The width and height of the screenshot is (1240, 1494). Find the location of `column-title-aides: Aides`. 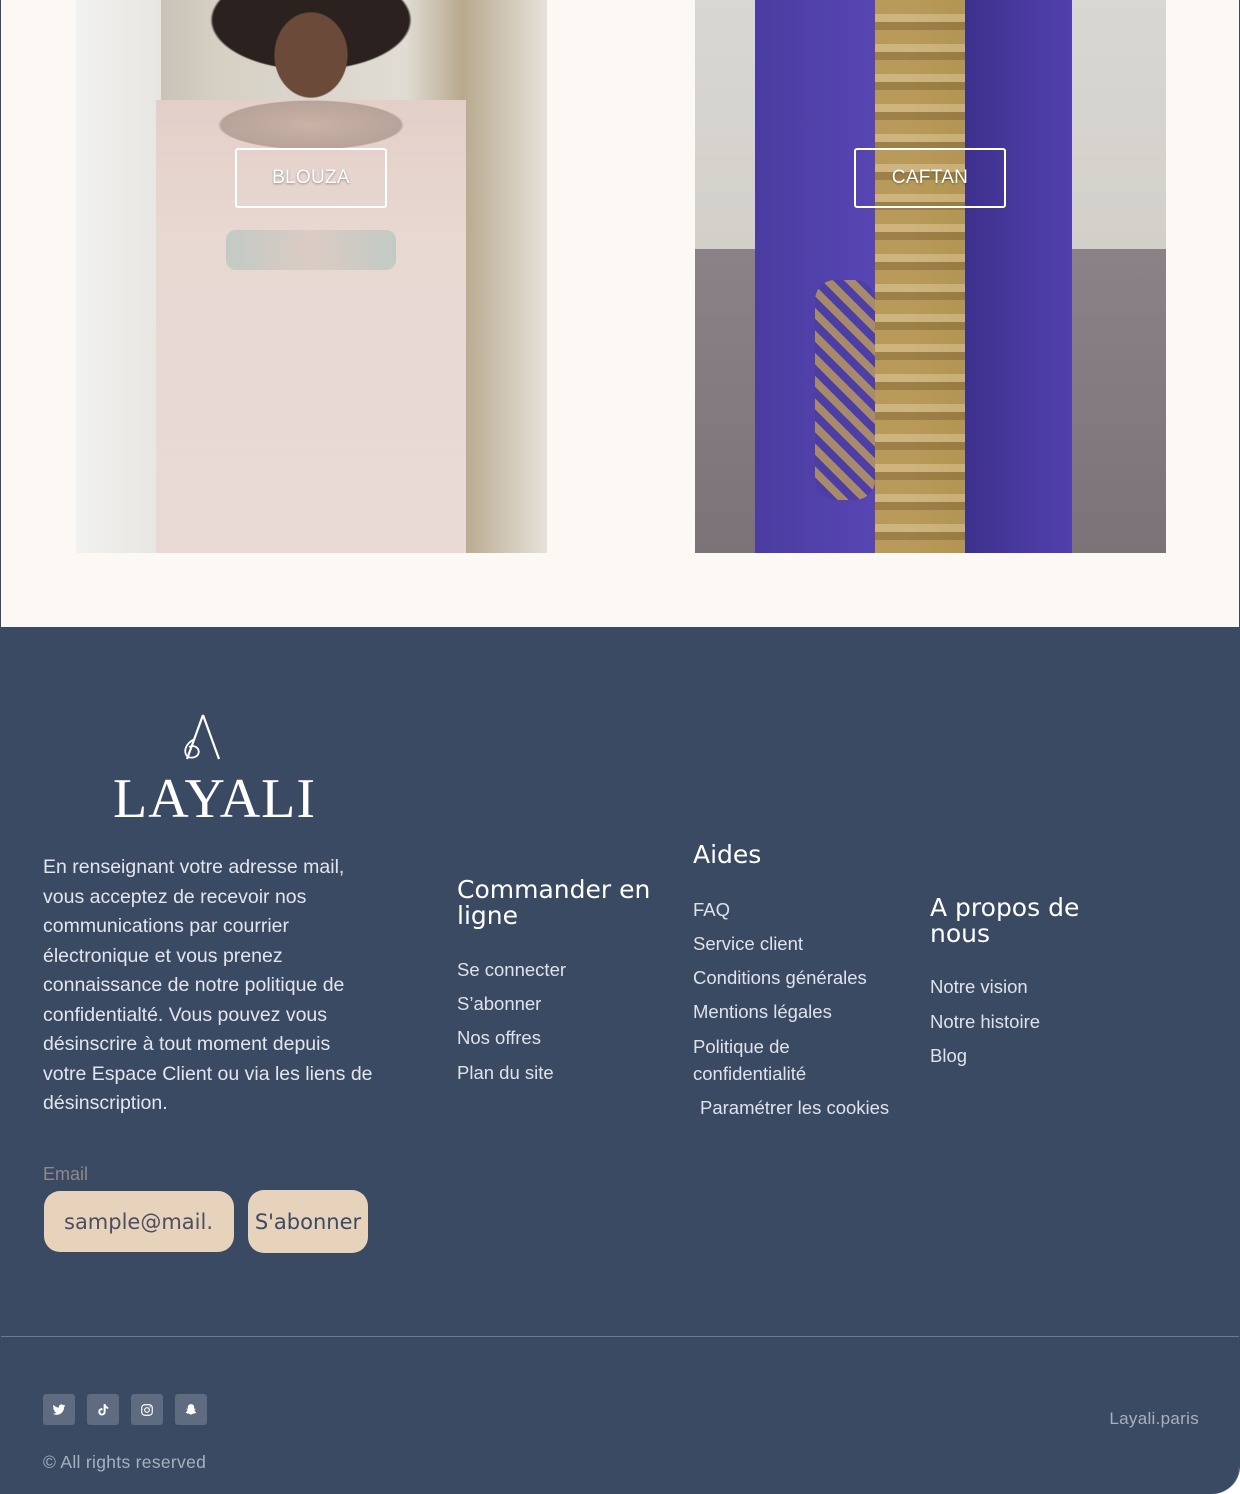

column-title-aides: Aides is located at coordinates (727, 854).